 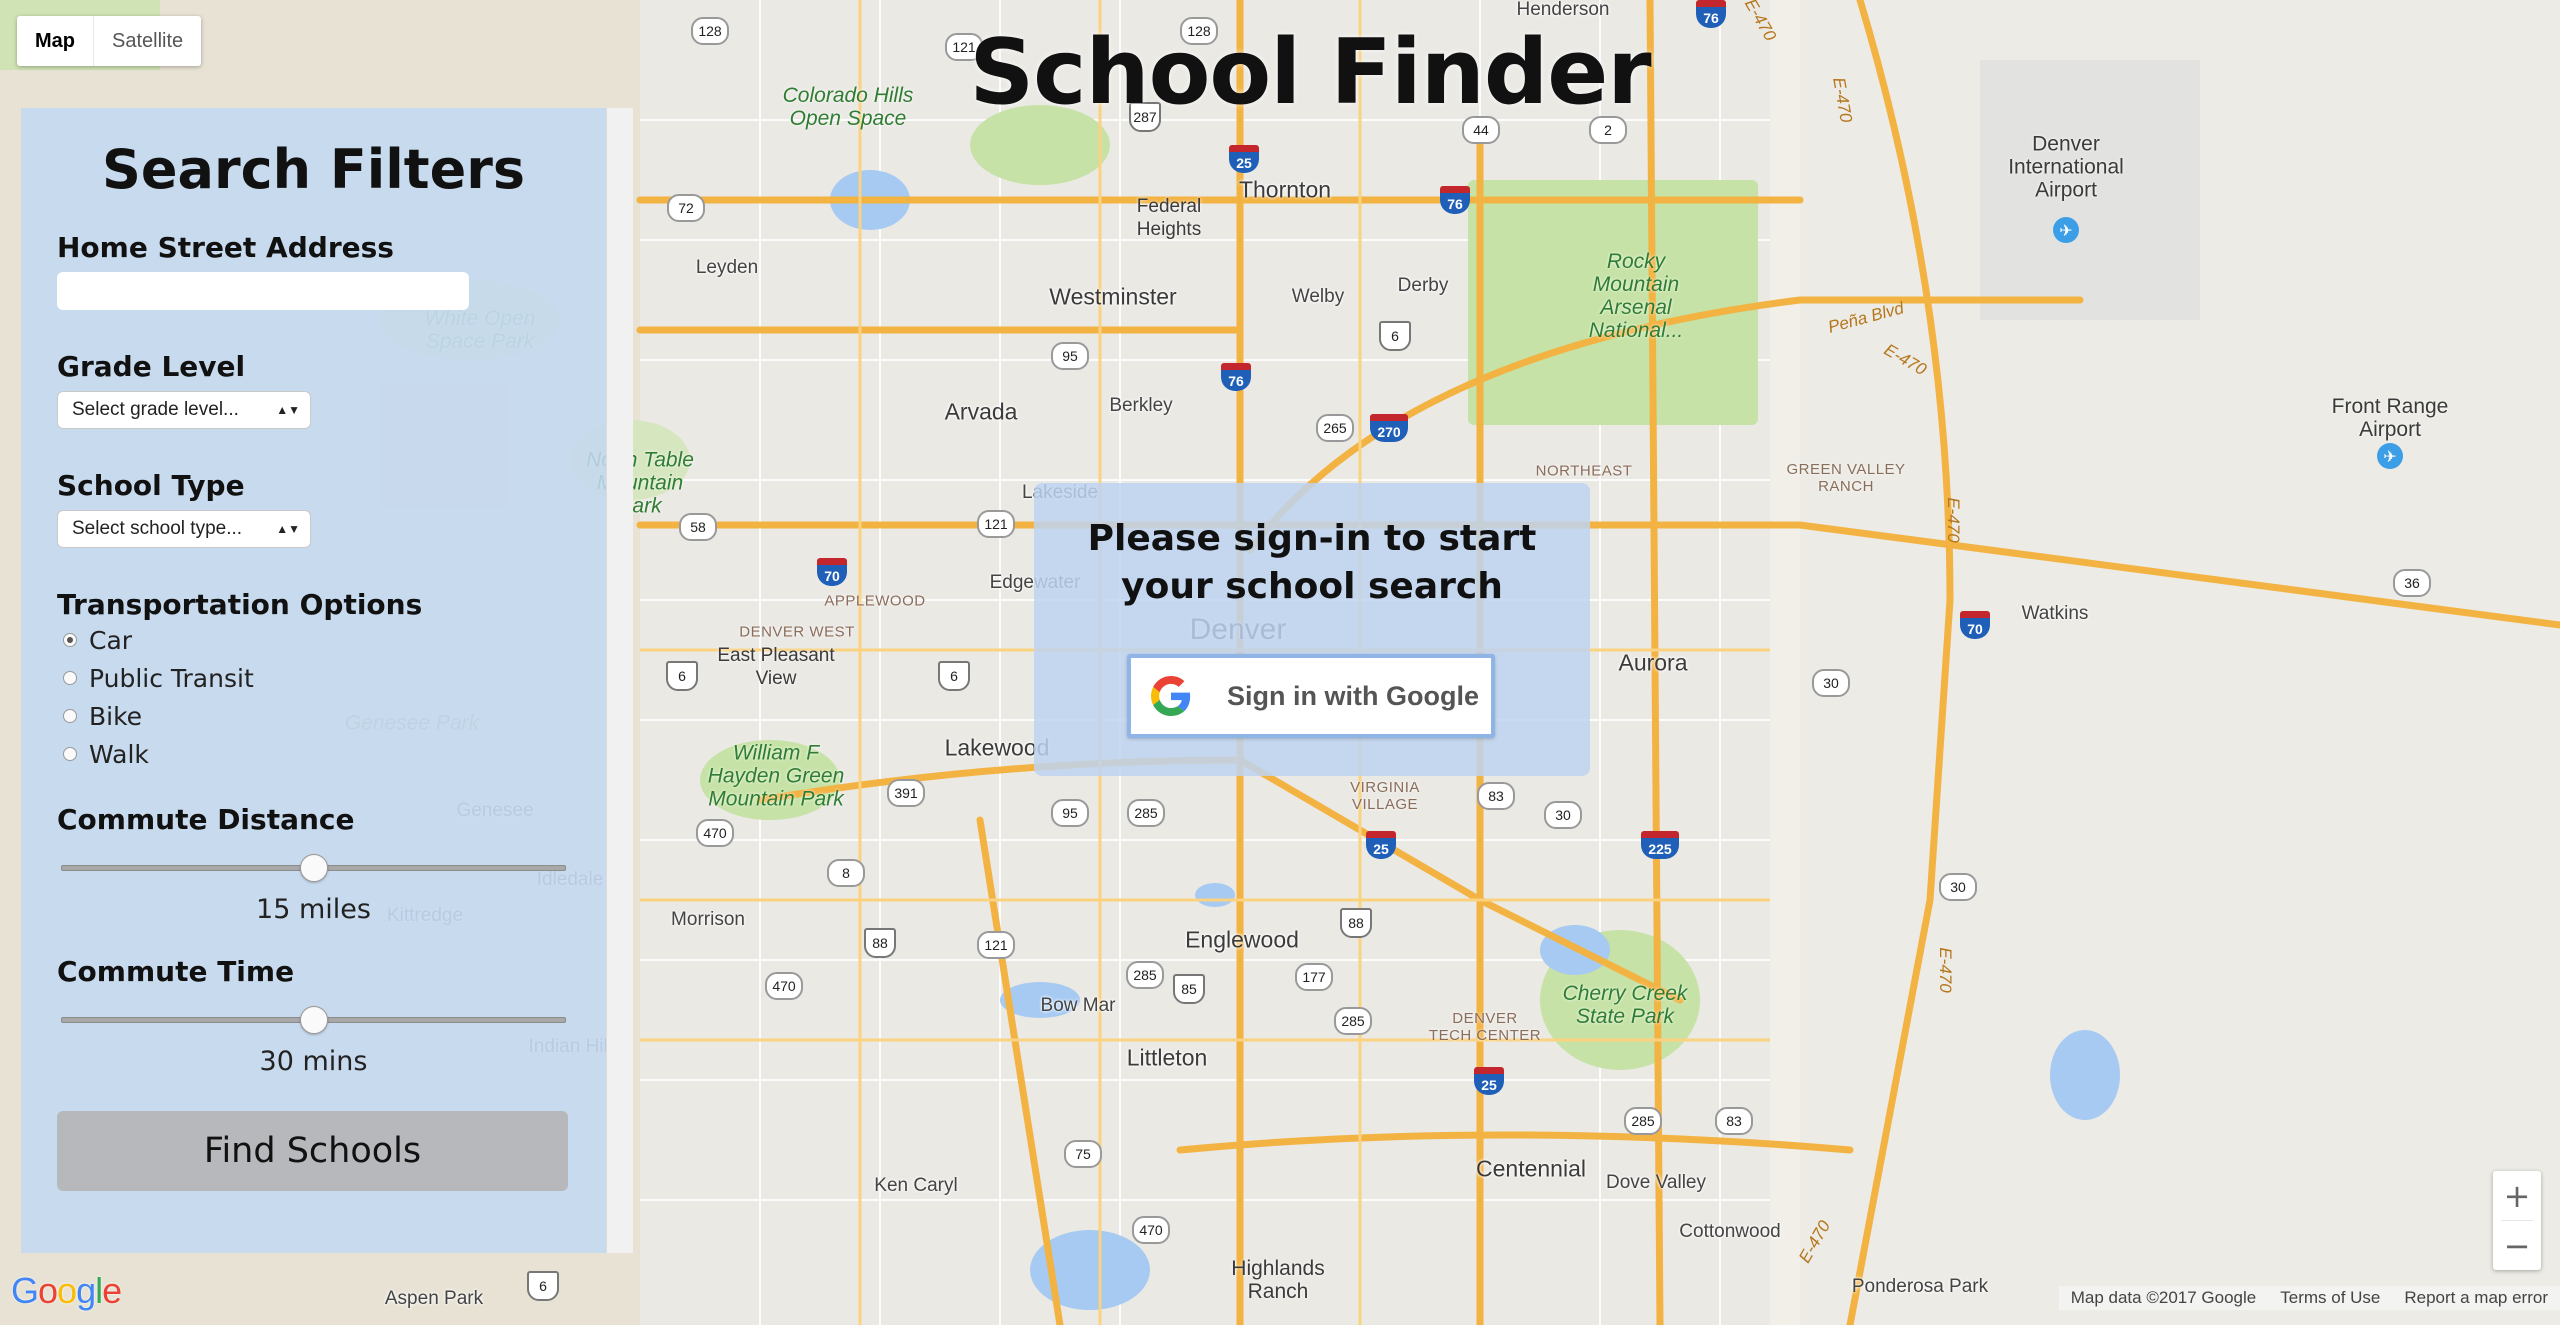 I want to click on grade-level-select: Select grade level... ▲▼, so click(x=184, y=410).